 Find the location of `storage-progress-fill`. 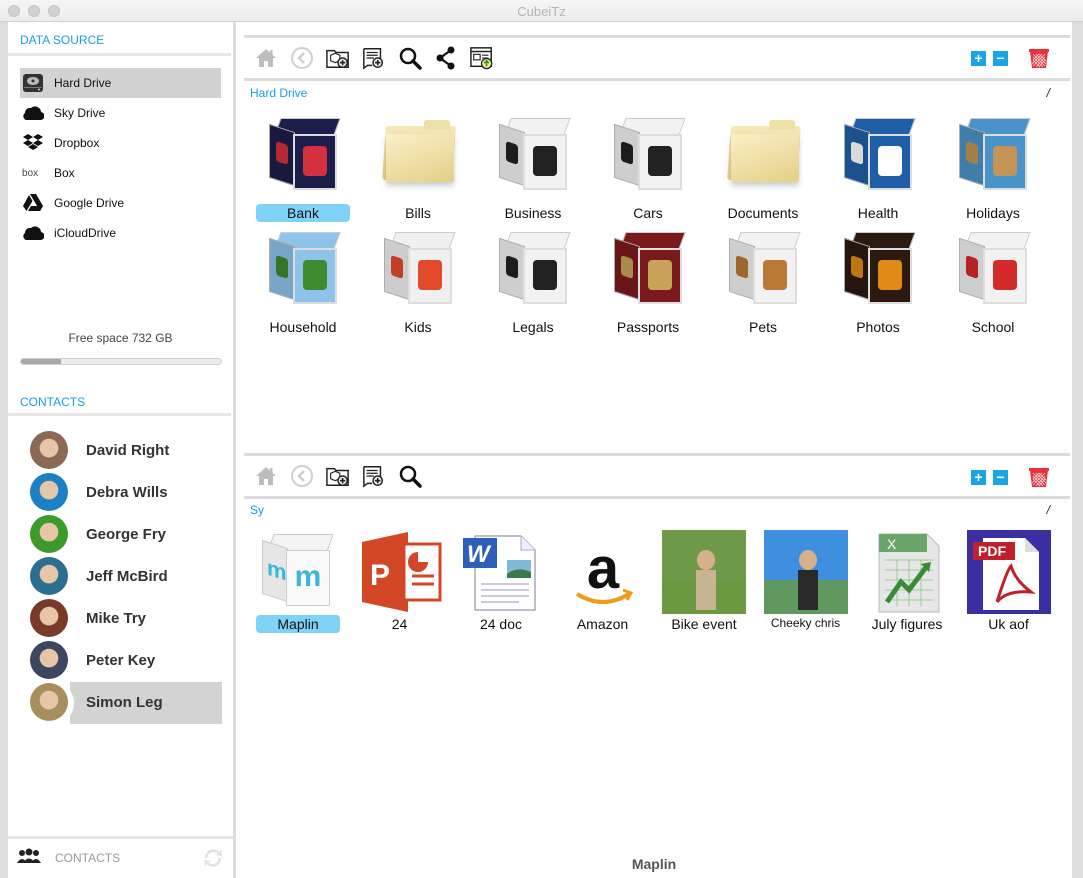

storage-progress-fill is located at coordinates (41, 361).